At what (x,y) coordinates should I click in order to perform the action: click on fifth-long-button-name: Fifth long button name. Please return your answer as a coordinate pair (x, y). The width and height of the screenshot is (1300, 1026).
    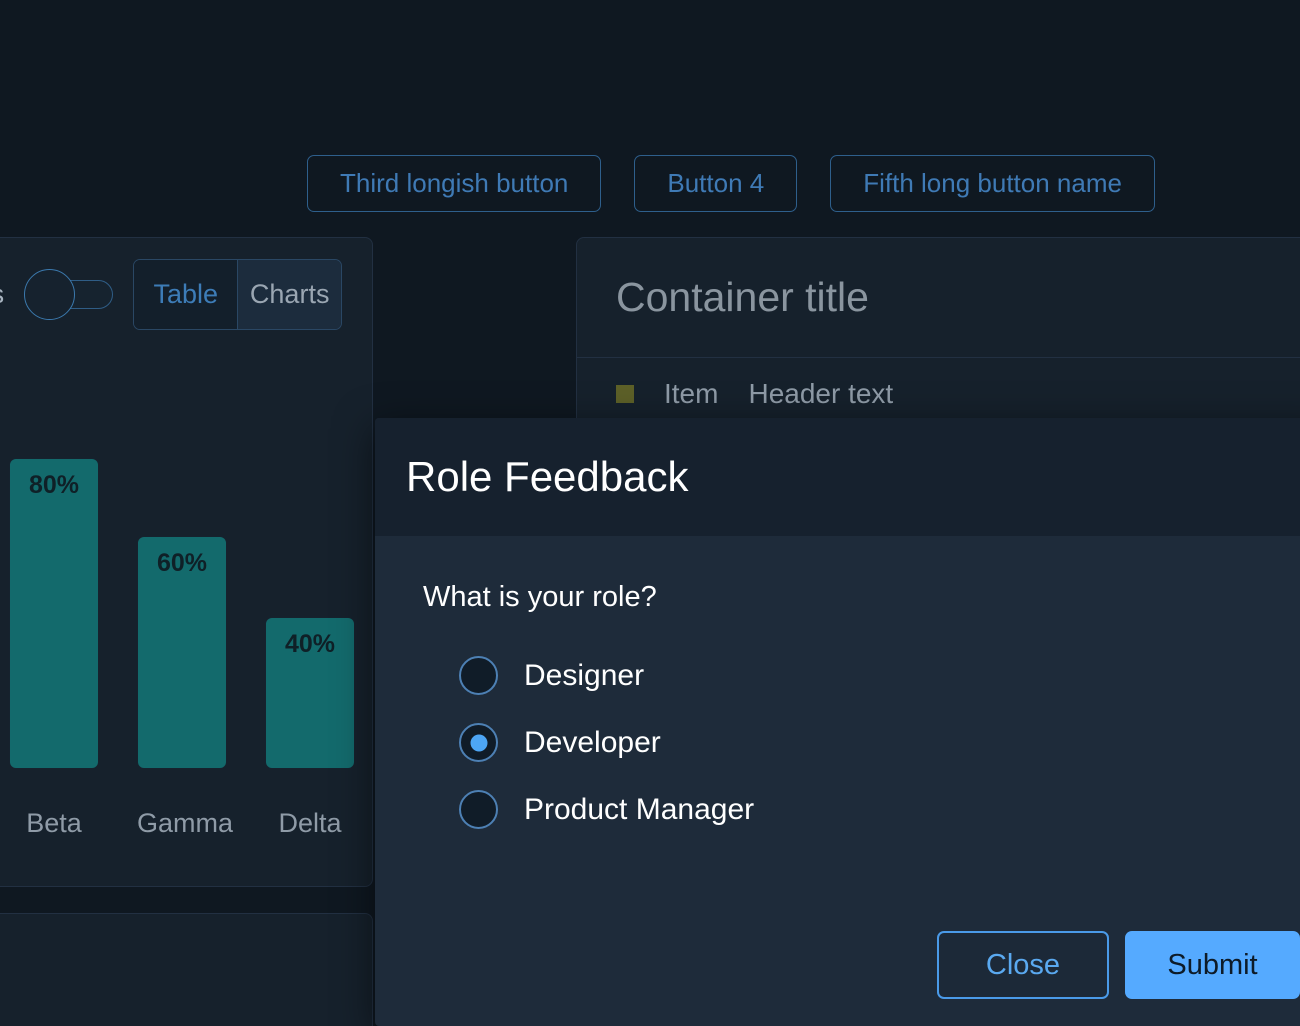
    Looking at the image, I should click on (992, 183).